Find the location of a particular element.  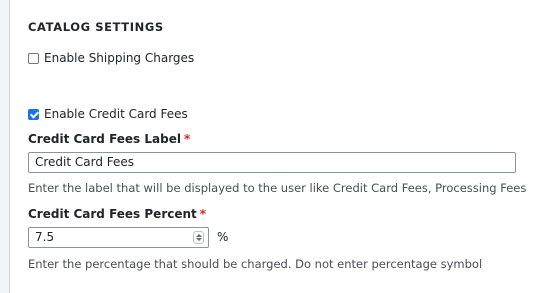

section-title: CATALOG SETTINGS is located at coordinates (96, 27).